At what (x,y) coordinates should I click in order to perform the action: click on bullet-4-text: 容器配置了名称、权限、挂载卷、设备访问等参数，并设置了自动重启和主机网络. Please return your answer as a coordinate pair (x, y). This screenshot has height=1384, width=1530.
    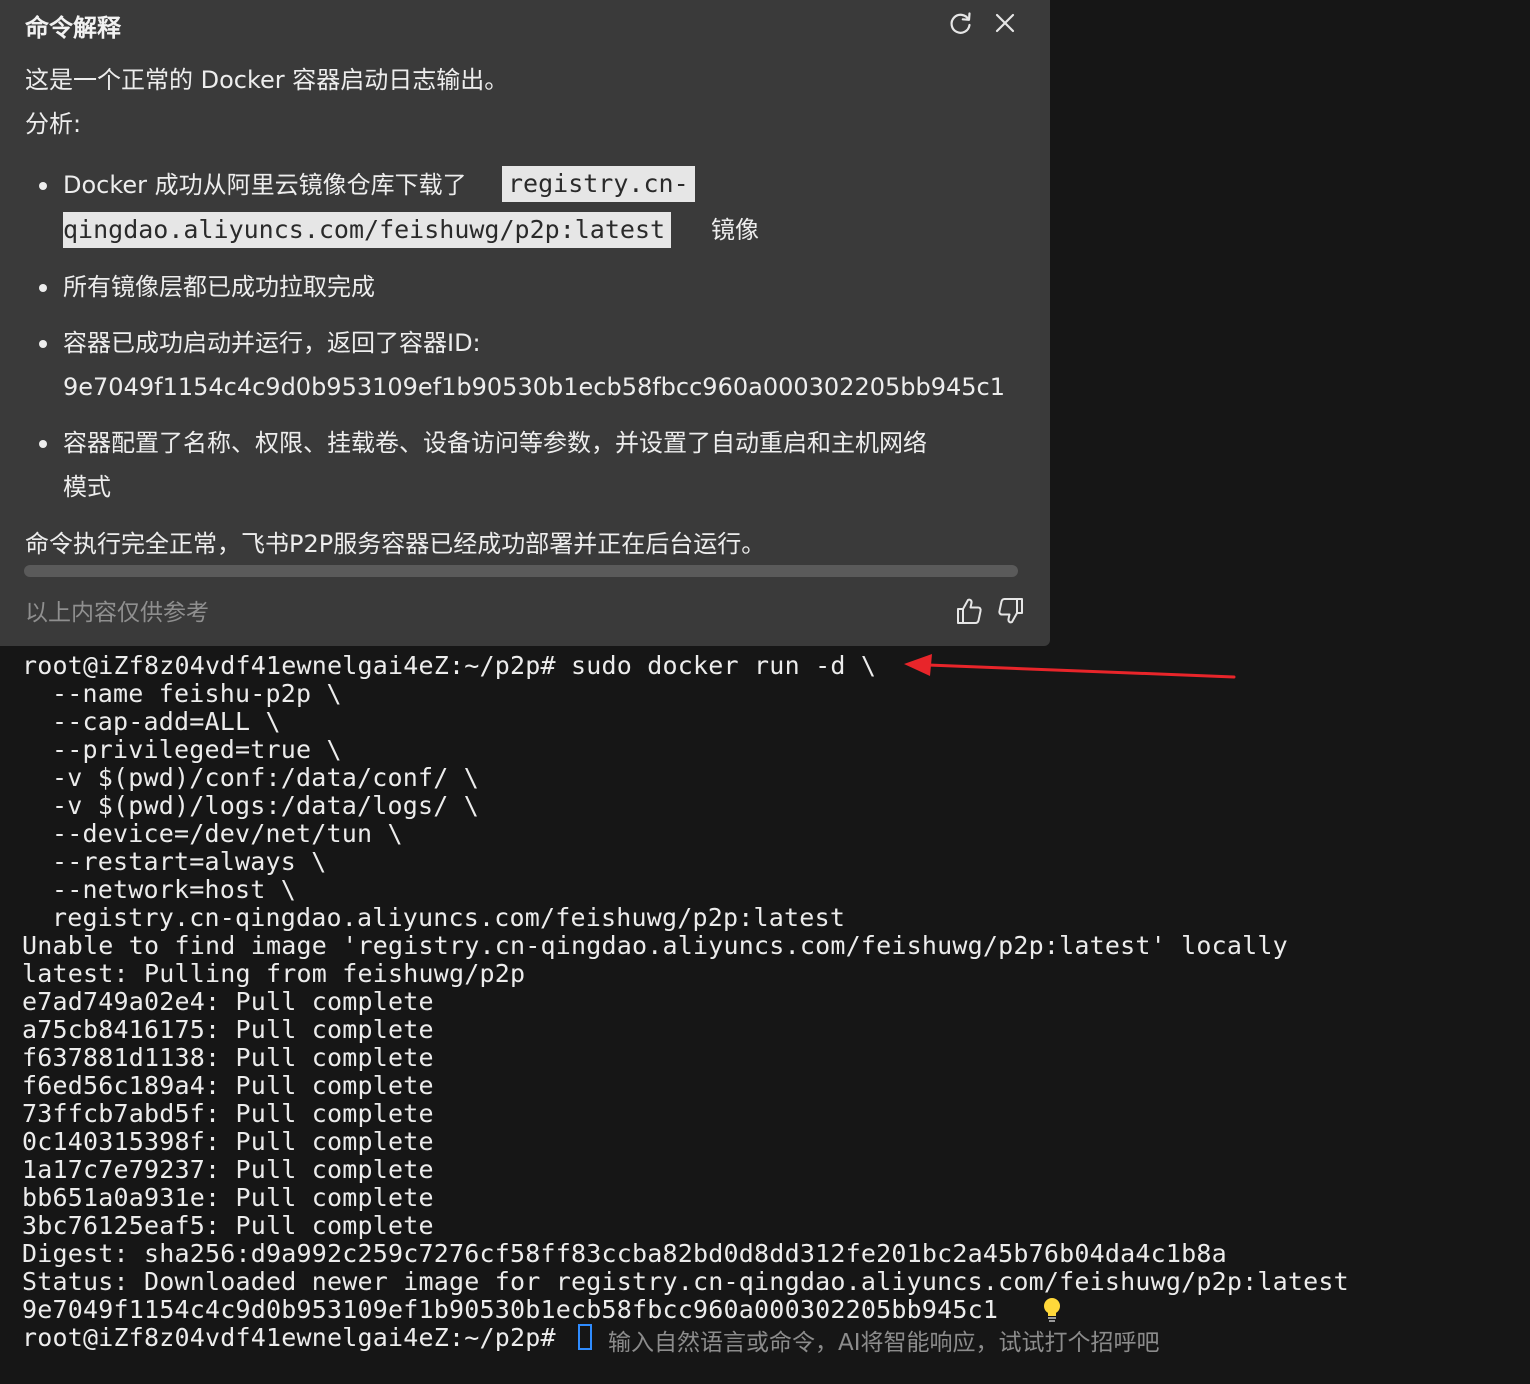
    Looking at the image, I should click on (495, 443).